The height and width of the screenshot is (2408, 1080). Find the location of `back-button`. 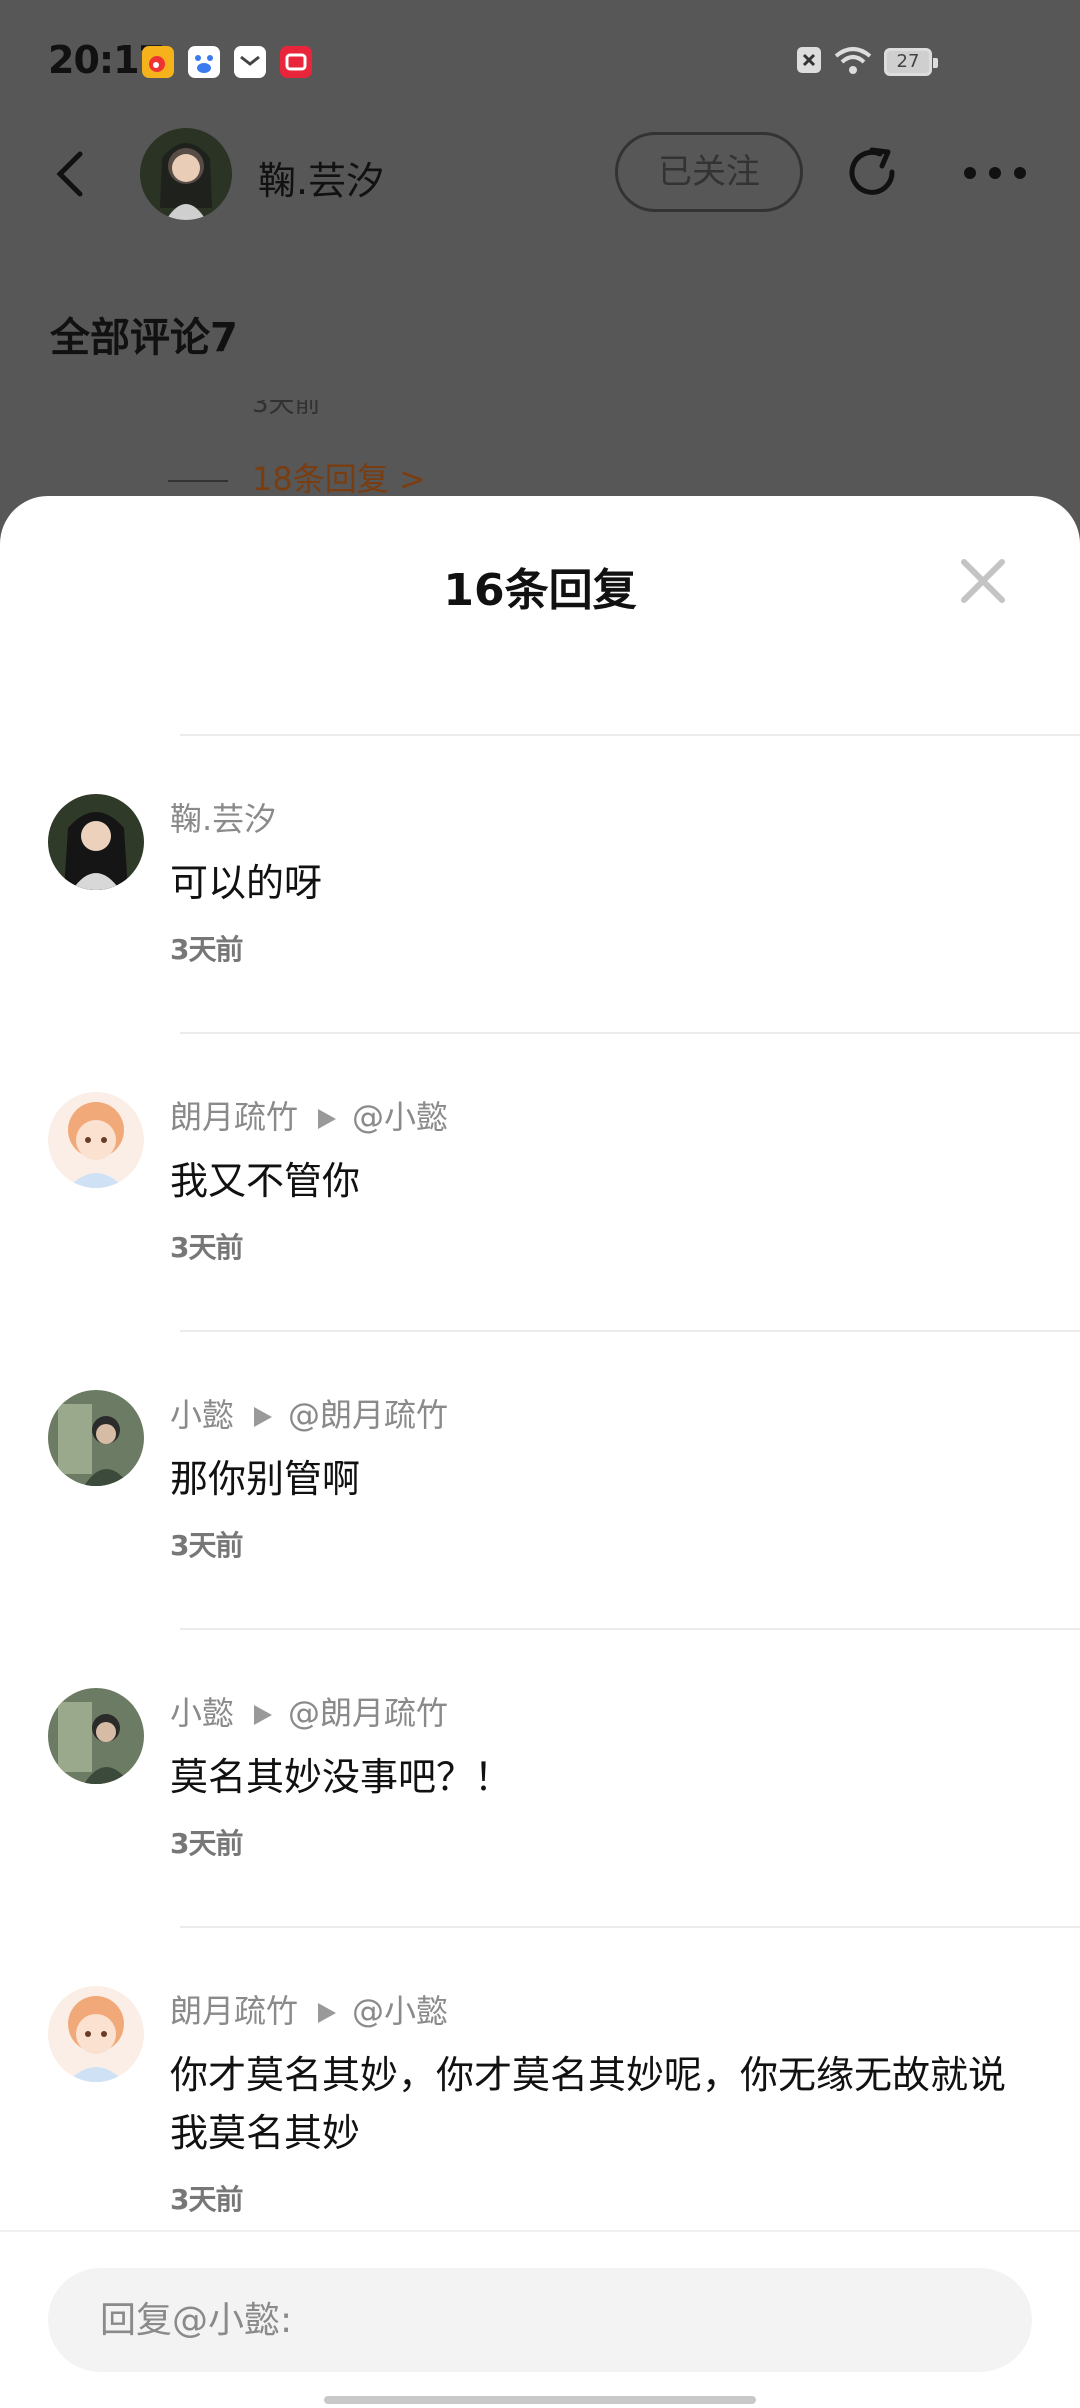

back-button is located at coordinates (72, 174).